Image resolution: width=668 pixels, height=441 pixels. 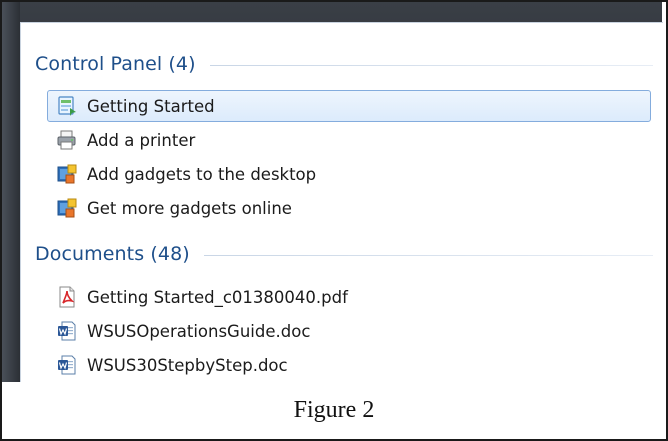 What do you see at coordinates (187, 365) in the screenshot?
I see `result-label: WSUS30StepbyStep.doc` at bounding box center [187, 365].